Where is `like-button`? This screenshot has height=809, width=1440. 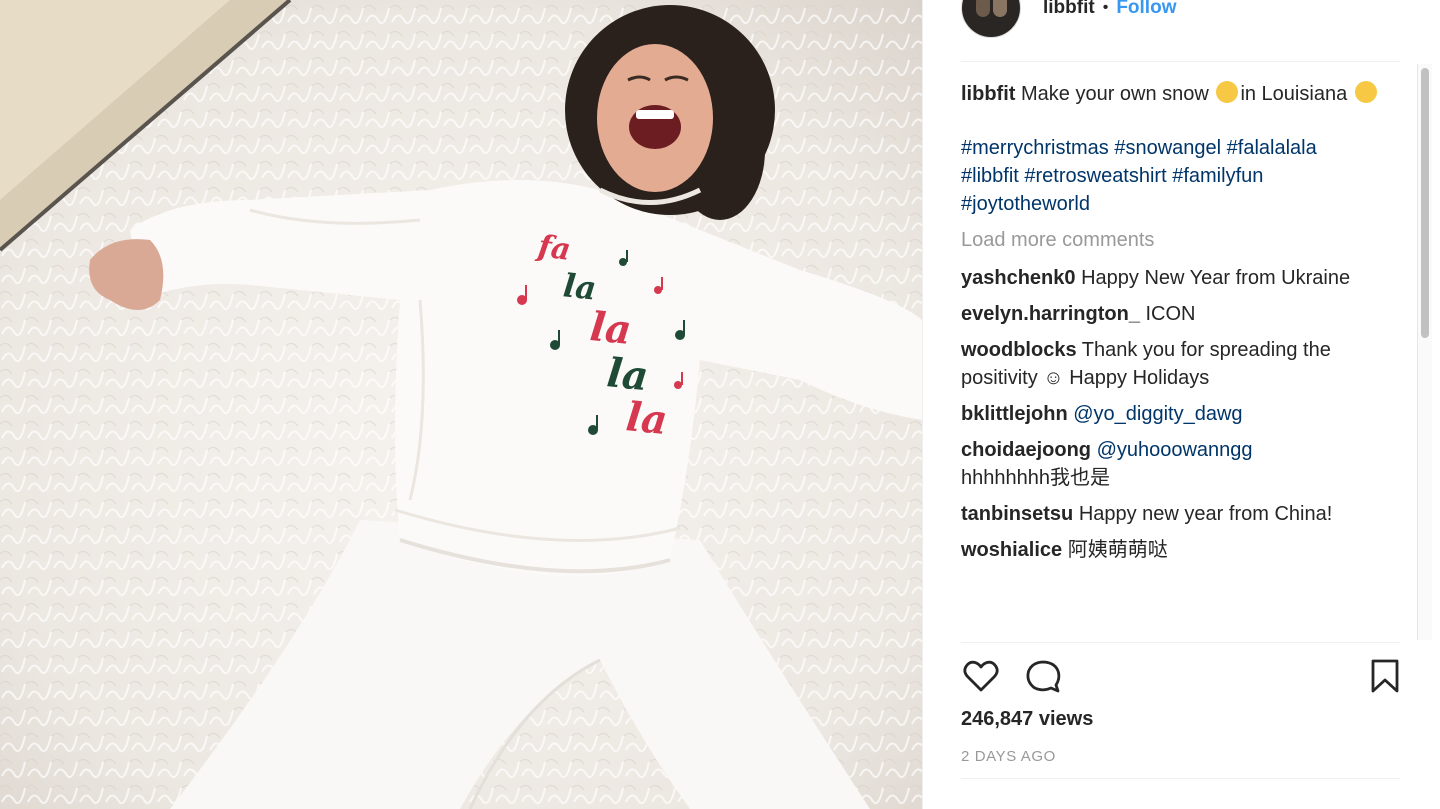
like-button is located at coordinates (981, 676).